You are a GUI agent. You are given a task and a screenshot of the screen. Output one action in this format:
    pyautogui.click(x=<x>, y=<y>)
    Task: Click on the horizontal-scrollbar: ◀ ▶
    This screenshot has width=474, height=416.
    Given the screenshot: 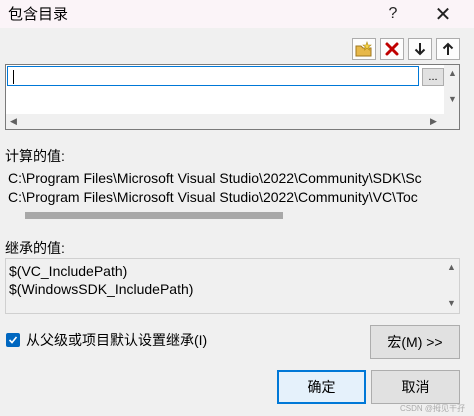 What is the action you would take?
    pyautogui.click(x=225, y=121)
    